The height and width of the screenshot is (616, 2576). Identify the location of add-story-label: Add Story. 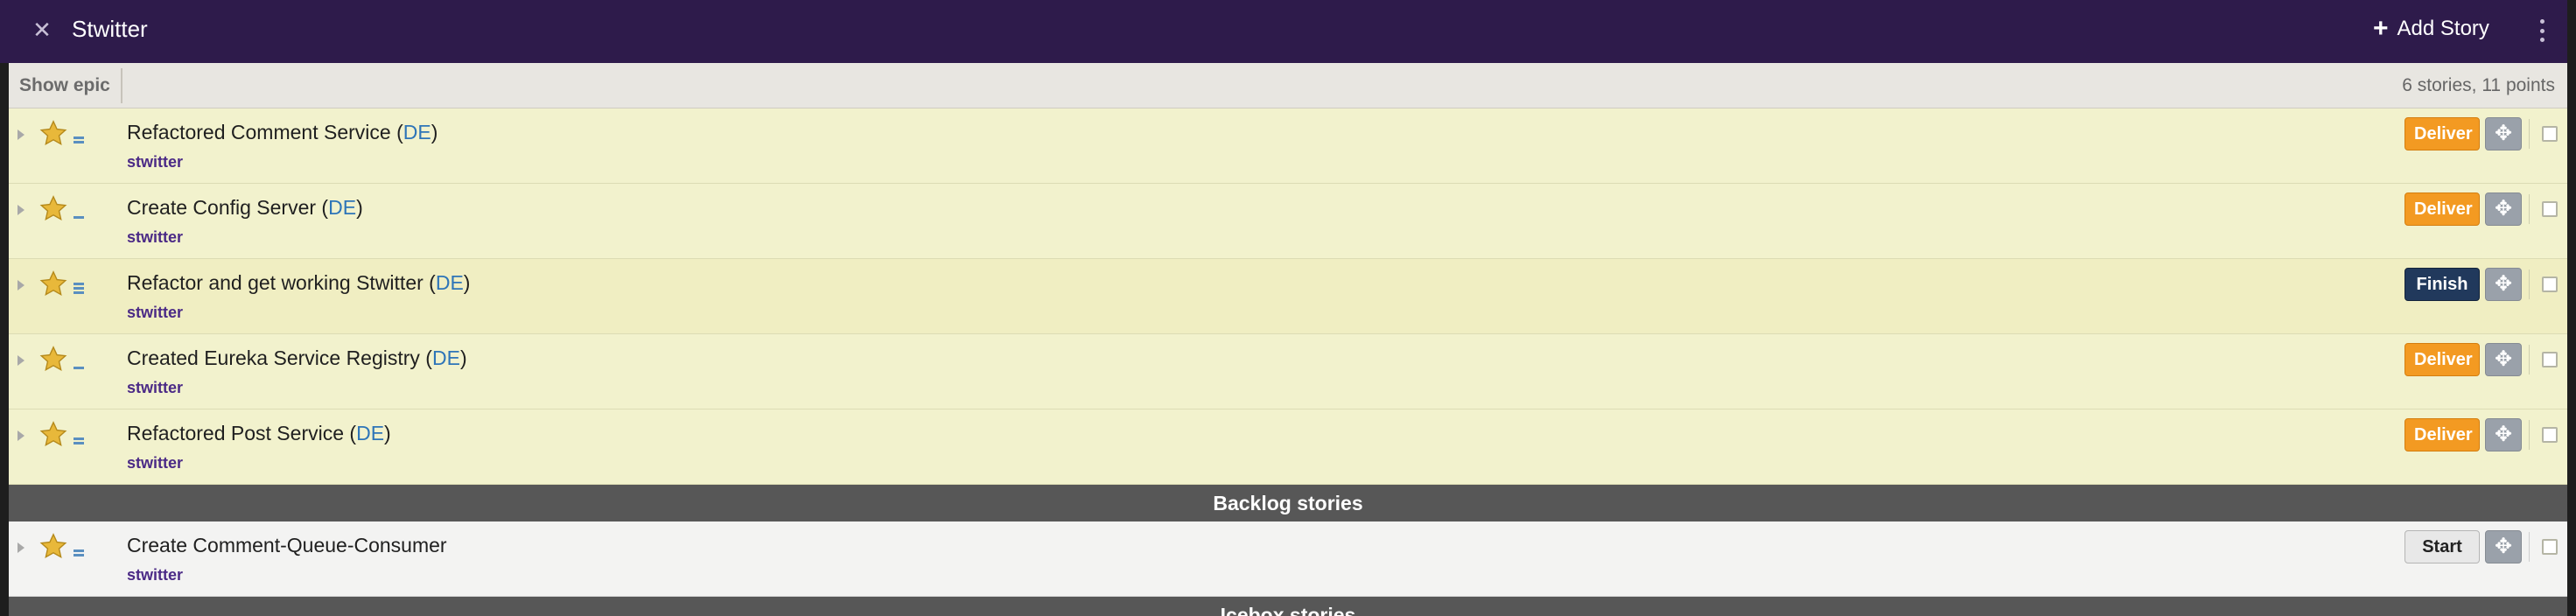
(2443, 28).